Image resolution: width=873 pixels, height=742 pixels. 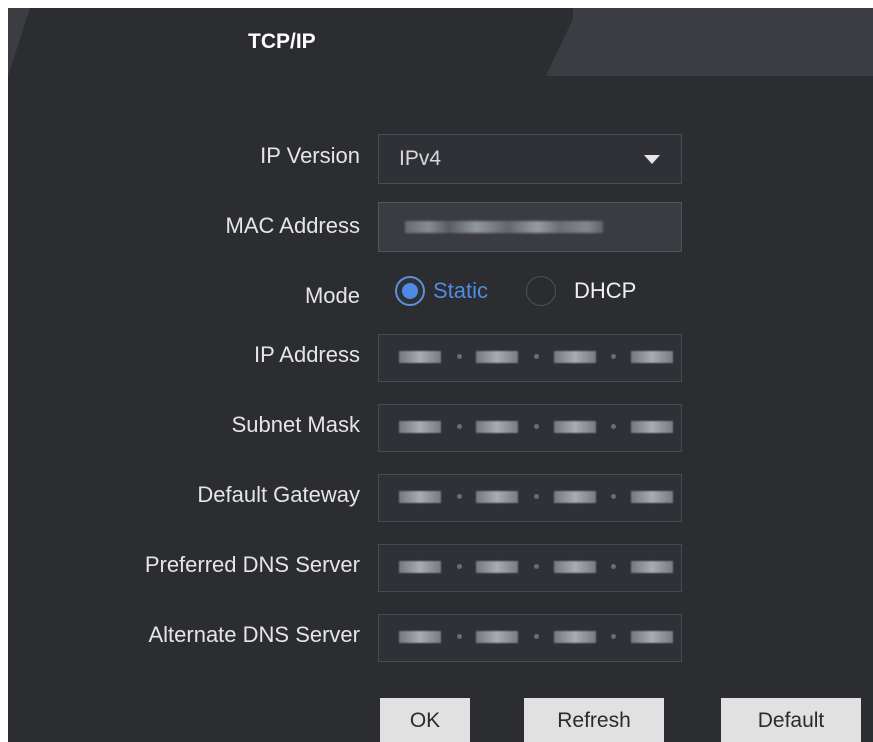 What do you see at coordinates (293, 225) in the screenshot?
I see `mac-address-label: MAC Address` at bounding box center [293, 225].